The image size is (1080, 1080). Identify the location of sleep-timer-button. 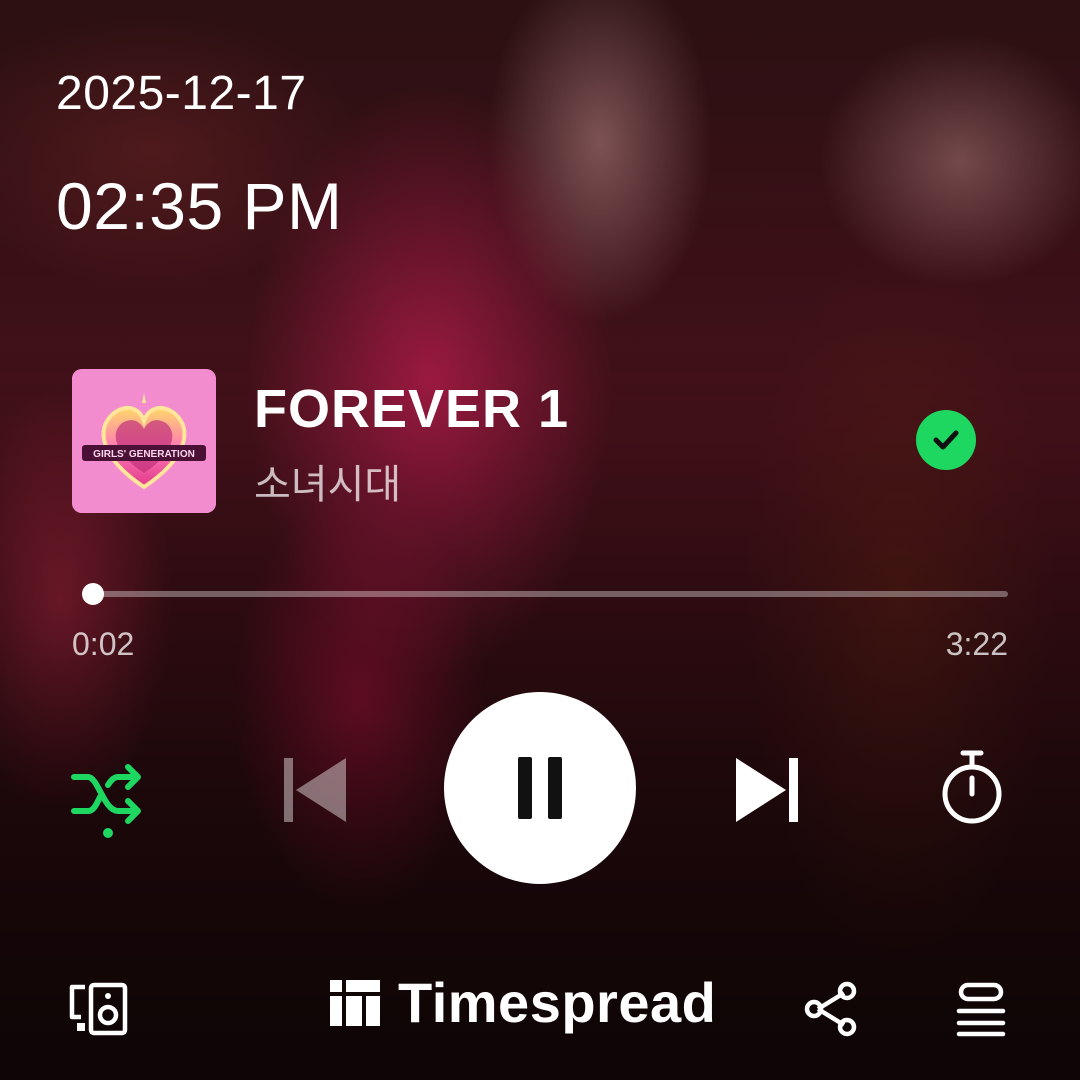
(972, 788).